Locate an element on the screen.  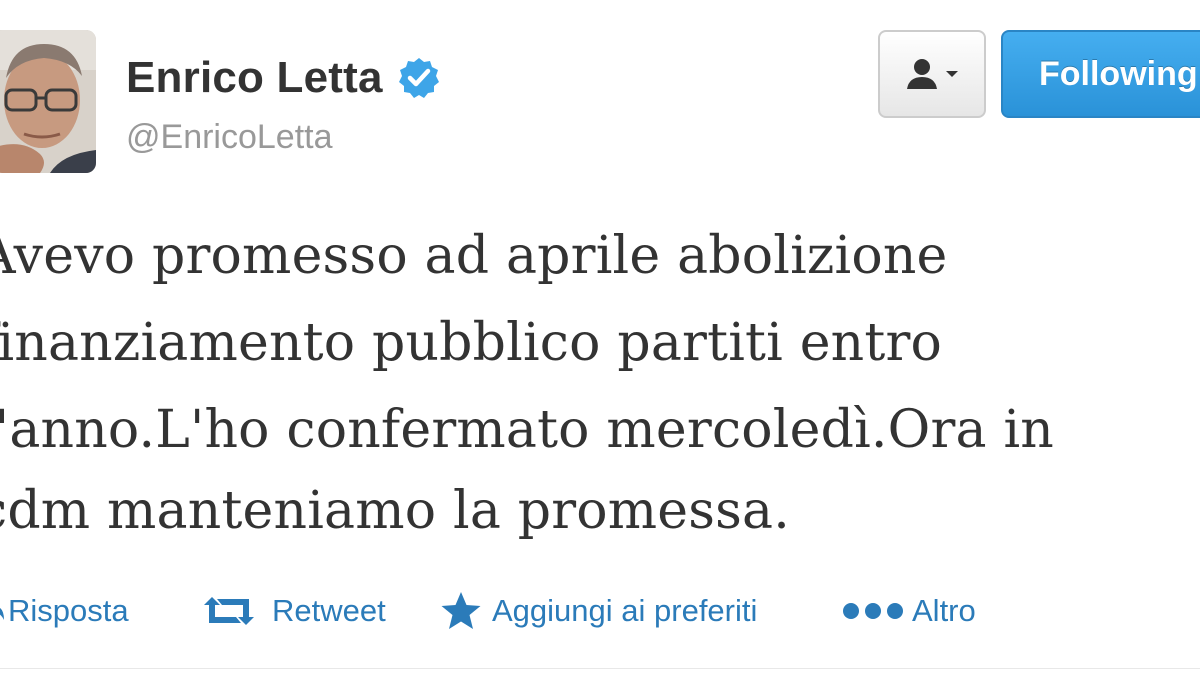
more-button: Altro is located at coordinates (909, 611).